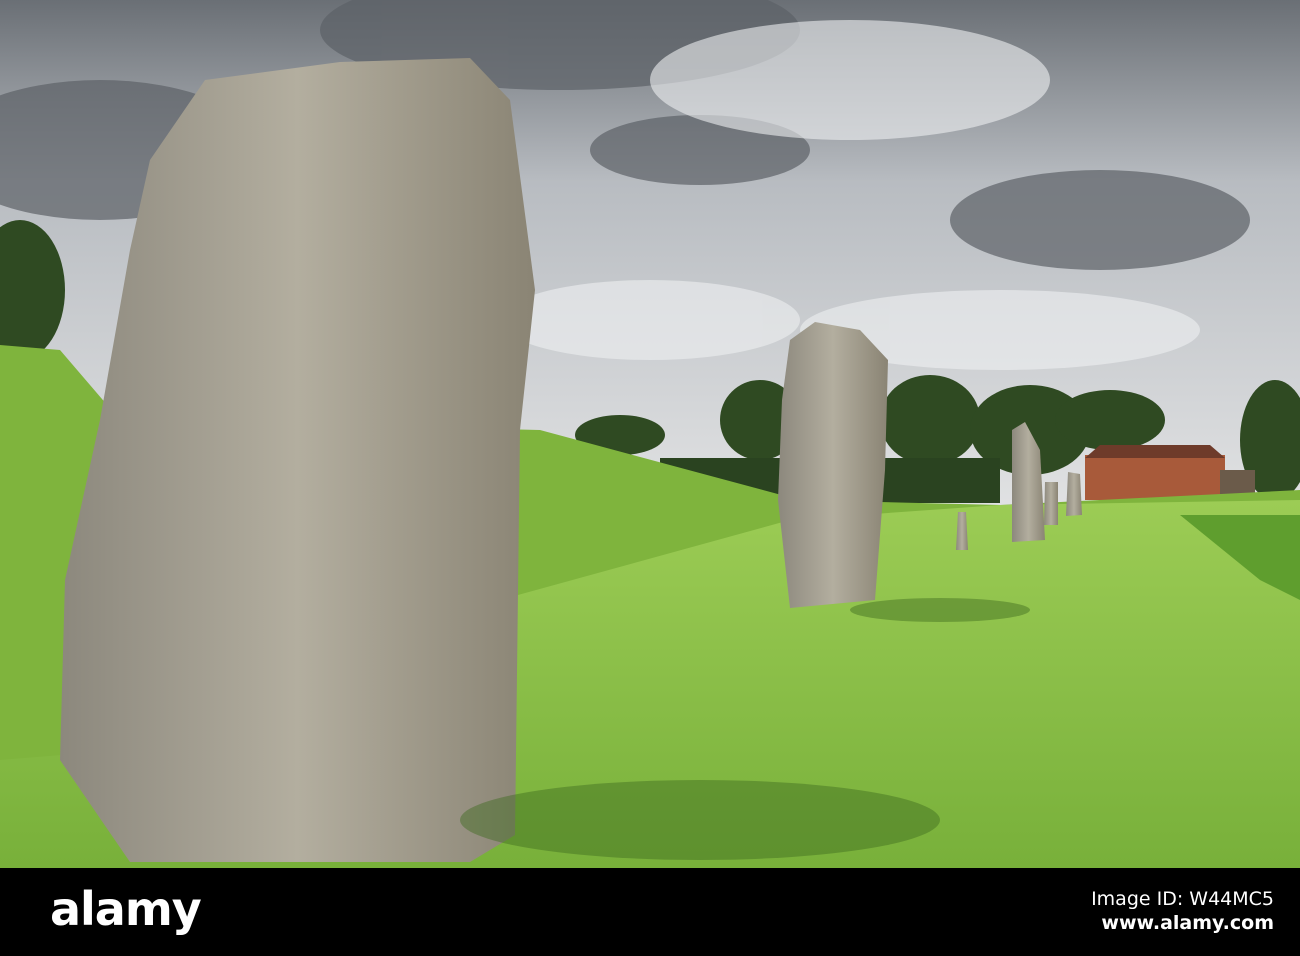  Describe the element at coordinates (126, 909) in the screenshot. I see `watermark-logo: alamy` at that location.